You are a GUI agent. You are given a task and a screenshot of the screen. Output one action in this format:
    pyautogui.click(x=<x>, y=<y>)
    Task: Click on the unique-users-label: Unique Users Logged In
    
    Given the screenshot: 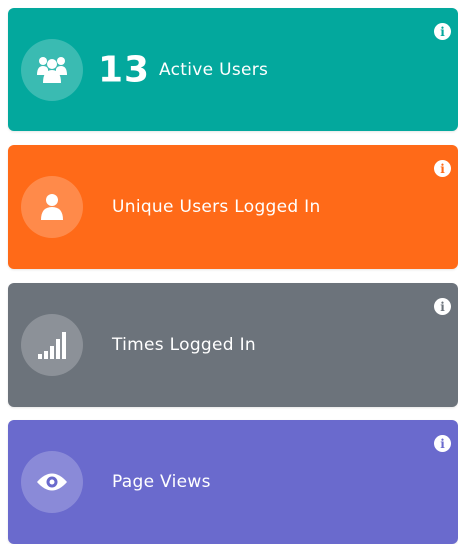 What is the action you would take?
    pyautogui.click(x=216, y=207)
    